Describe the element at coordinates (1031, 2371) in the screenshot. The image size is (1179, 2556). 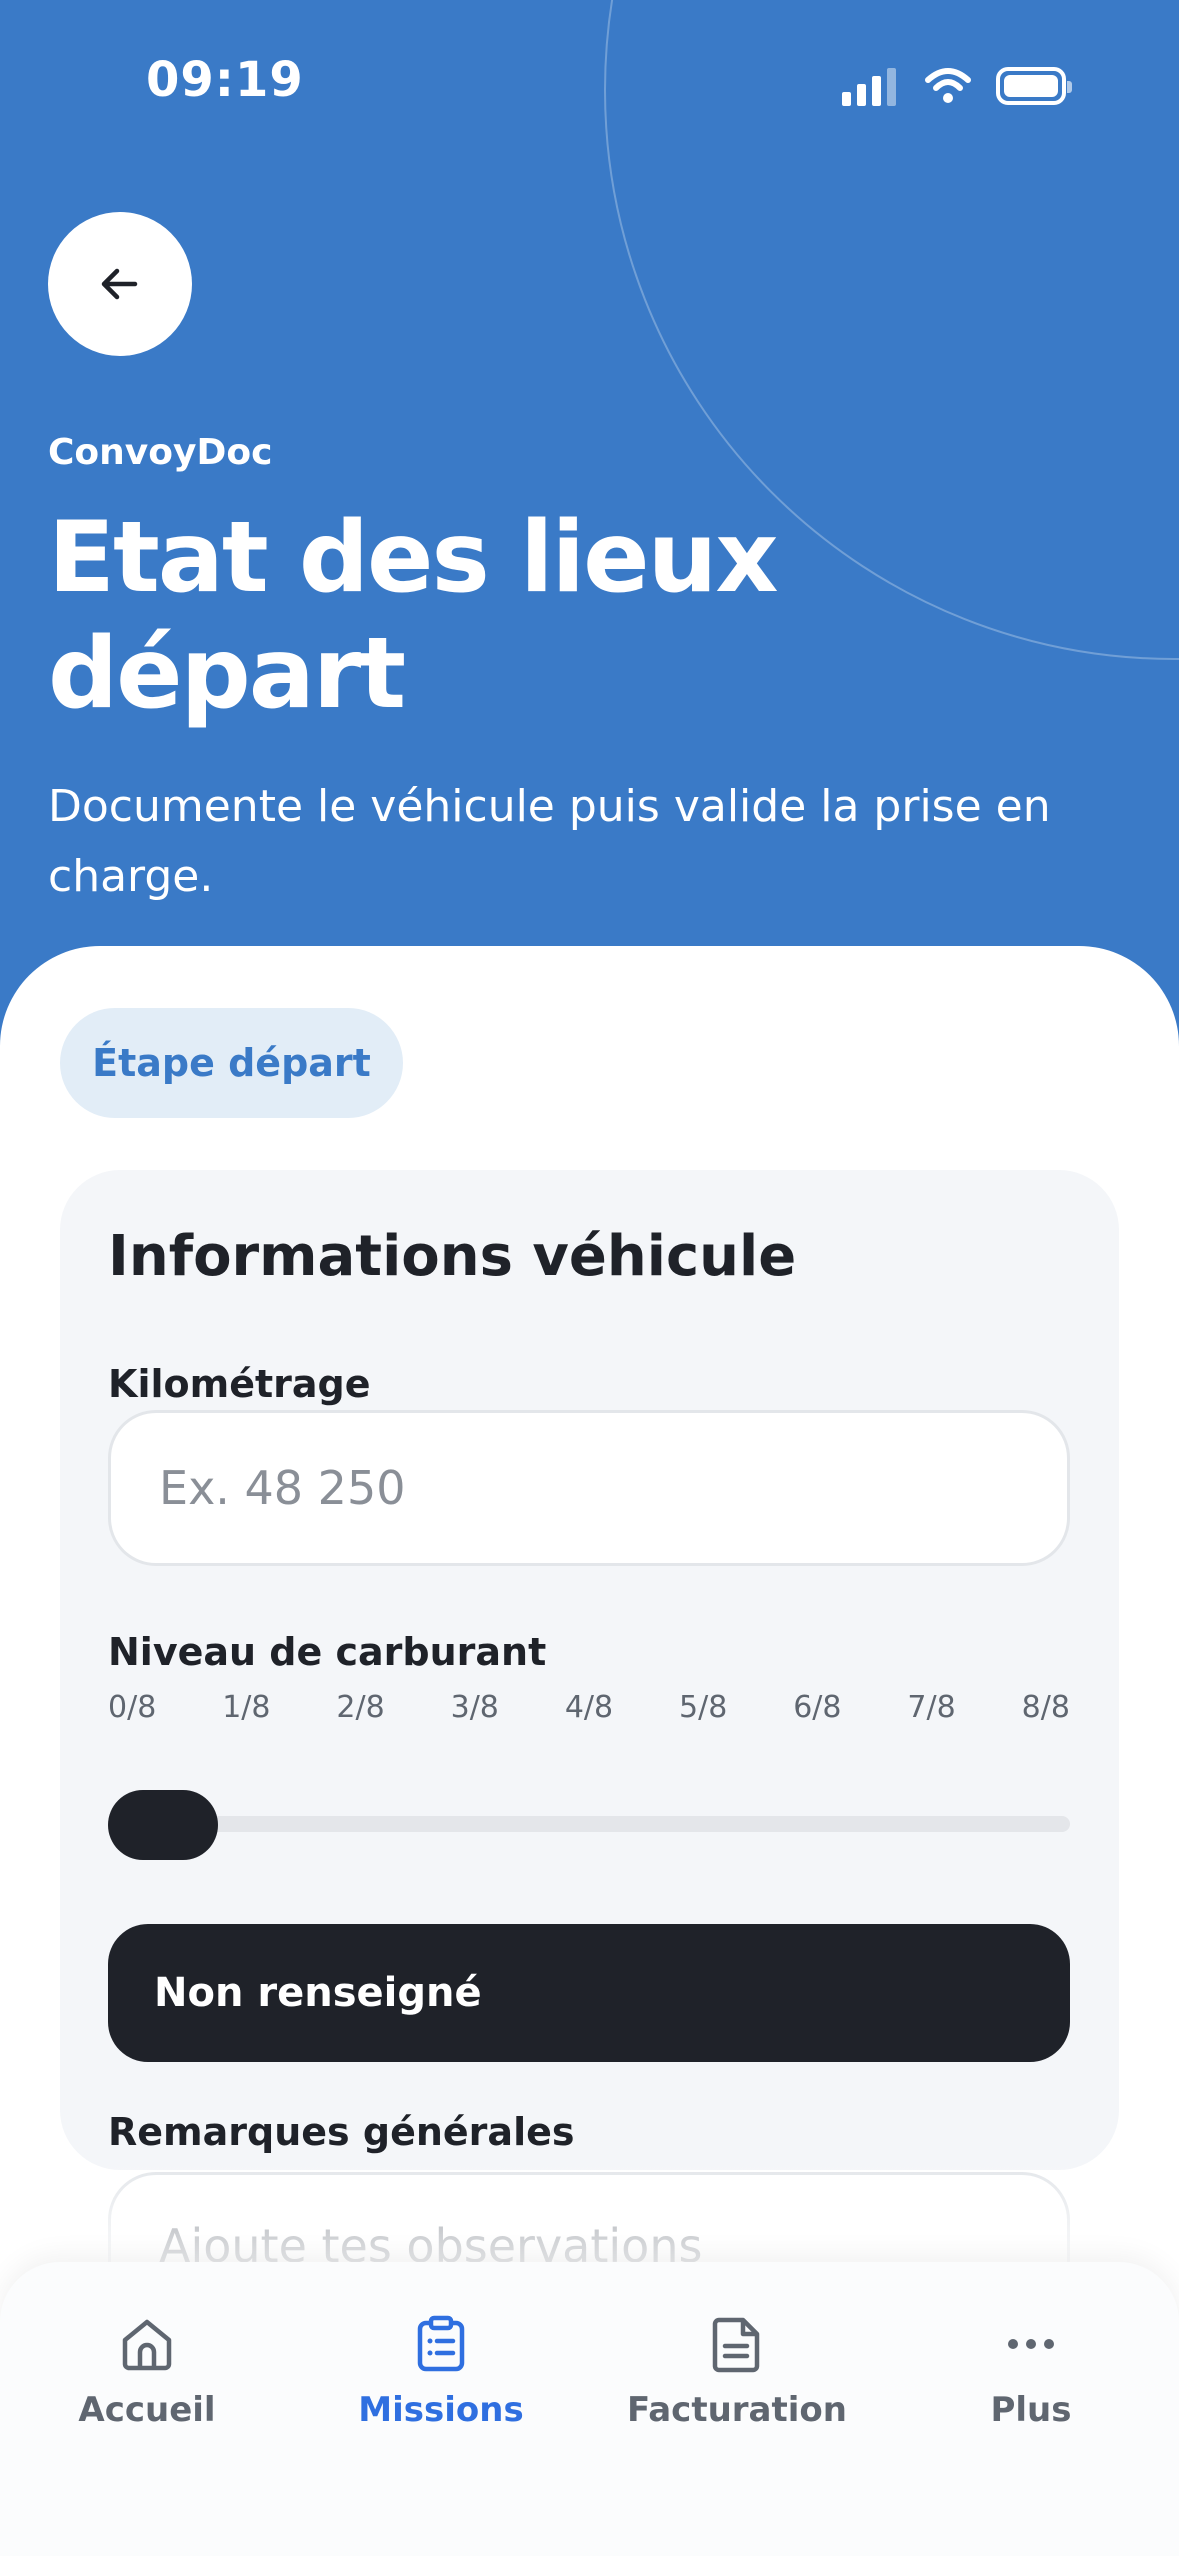
I see `tab-plus: Plus` at that location.